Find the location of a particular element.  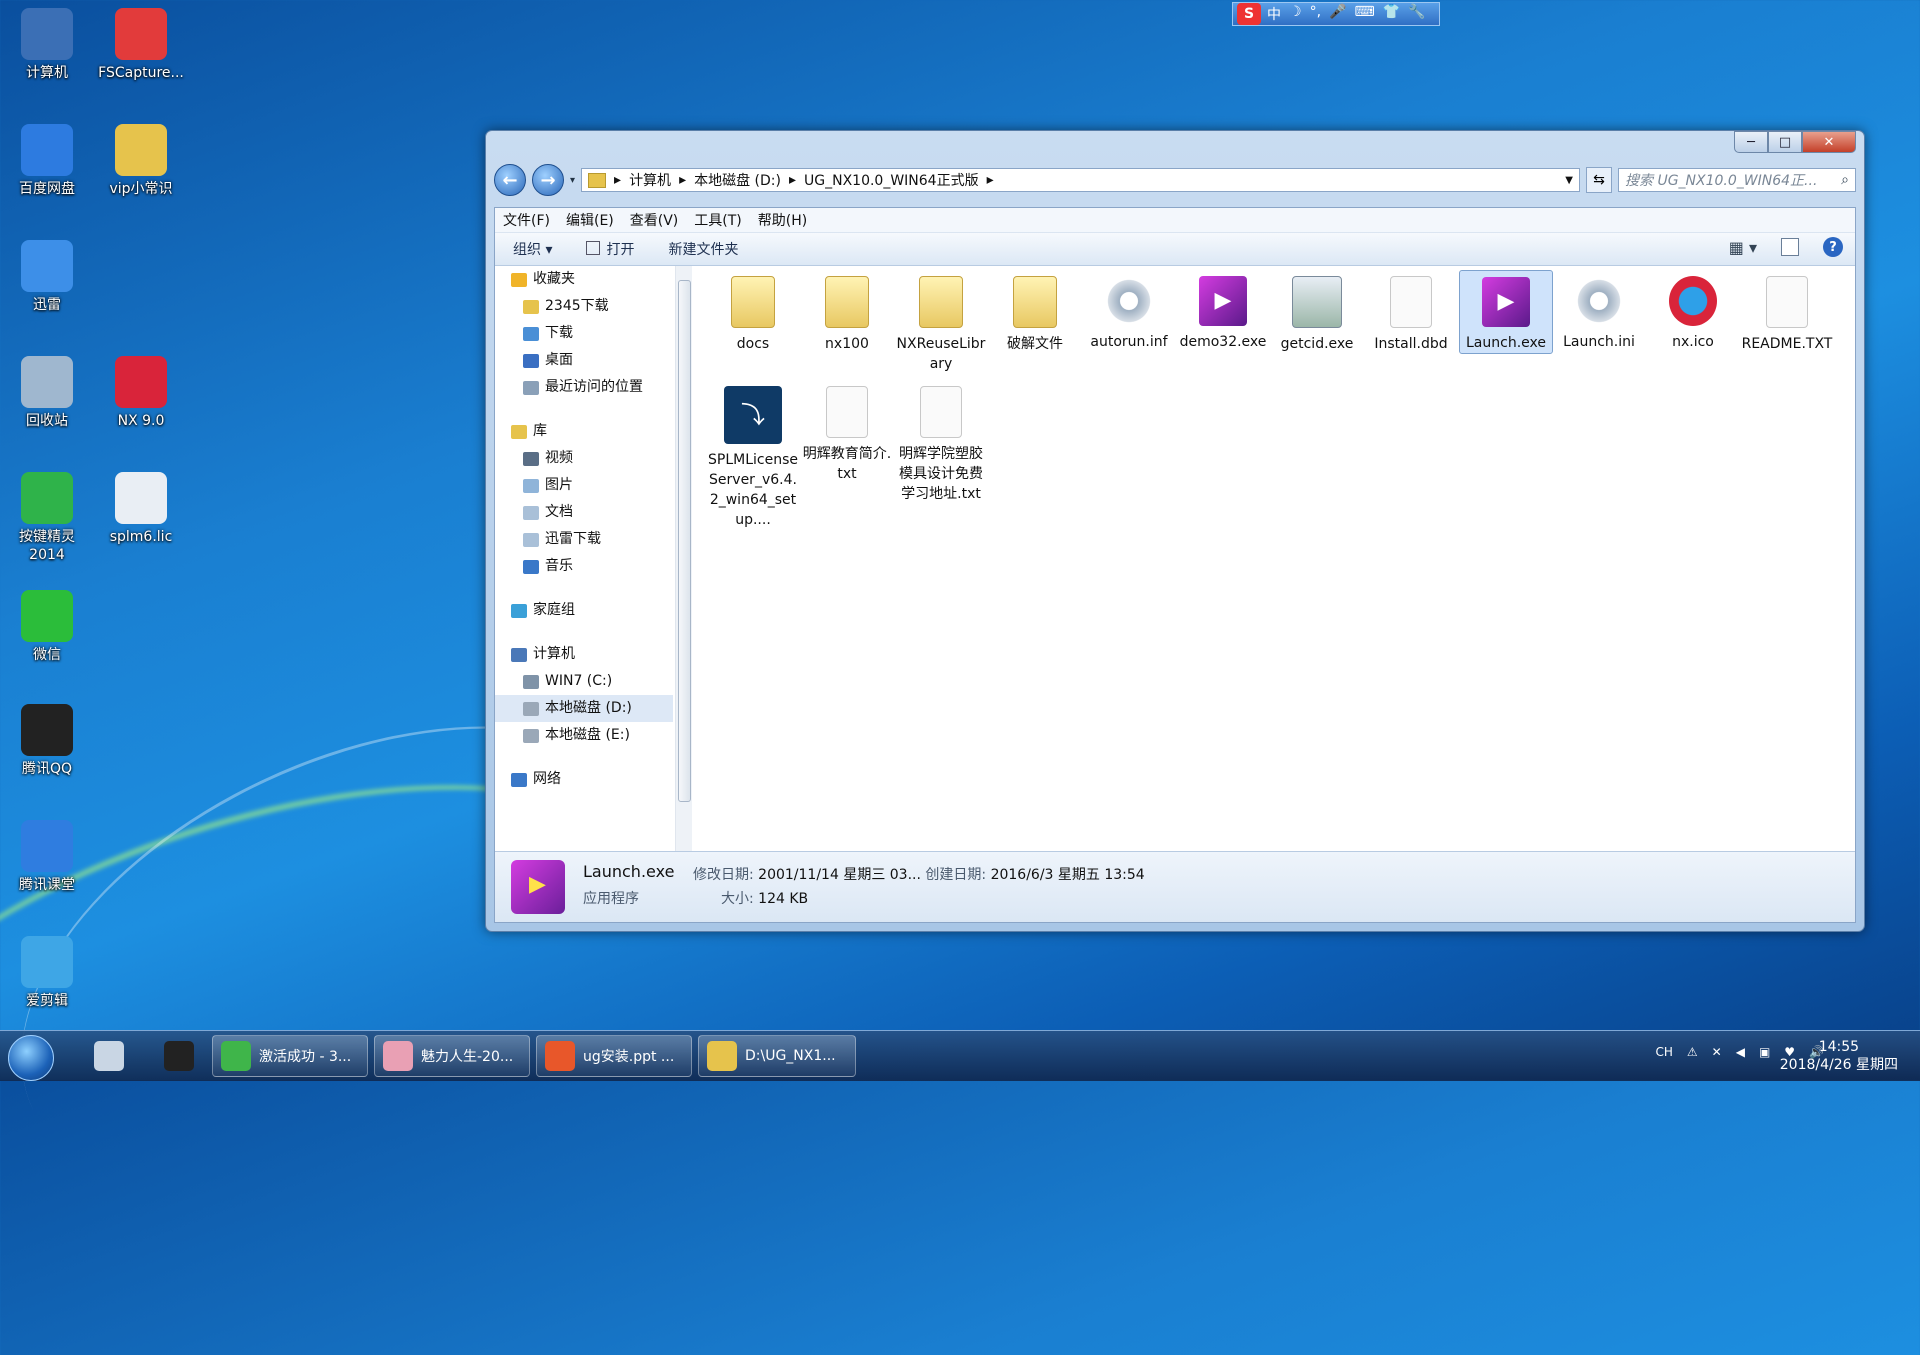

nav-item: 网络 is located at coordinates (584, 779).